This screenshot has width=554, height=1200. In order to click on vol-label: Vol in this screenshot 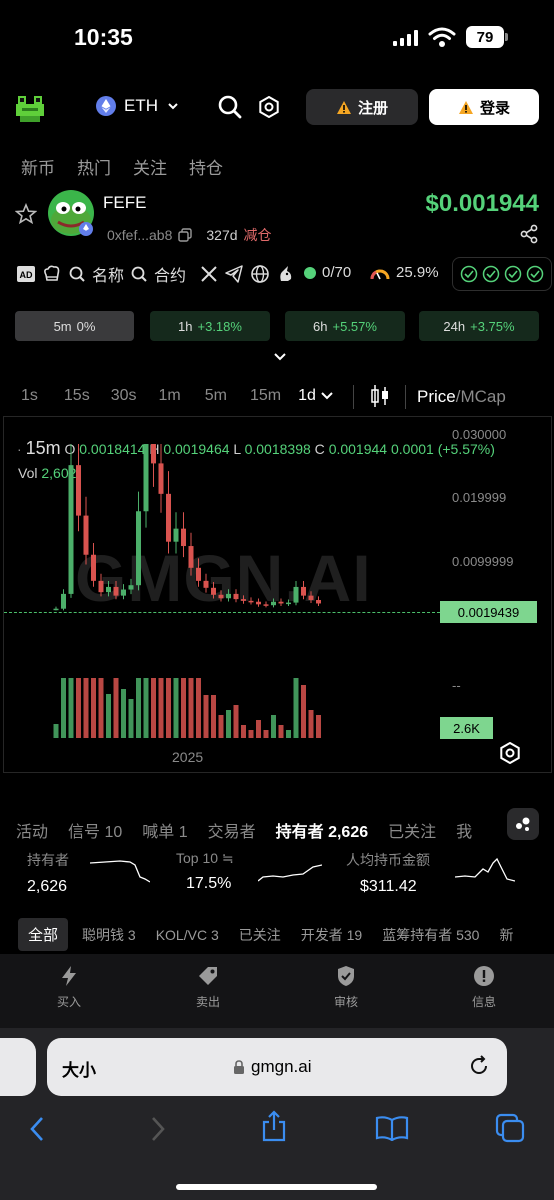, I will do `click(28, 473)`.